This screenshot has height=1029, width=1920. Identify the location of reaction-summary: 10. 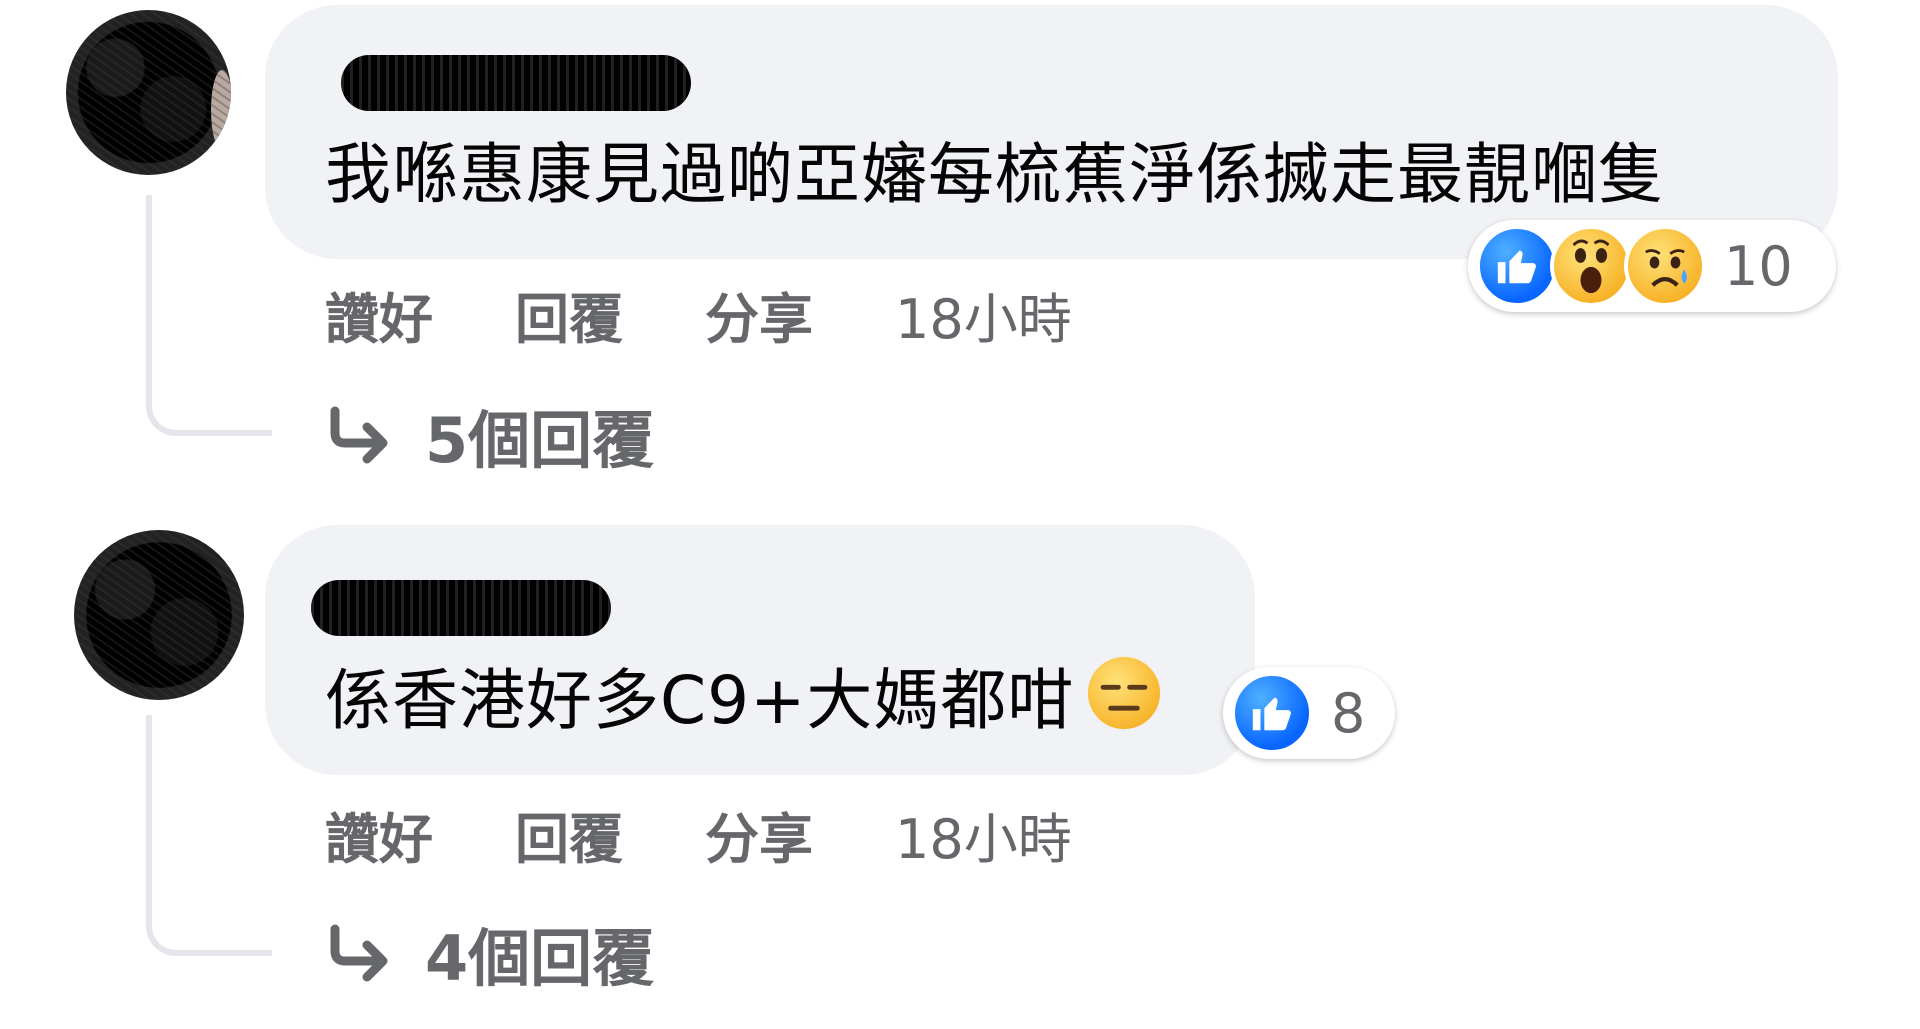
(1652, 266).